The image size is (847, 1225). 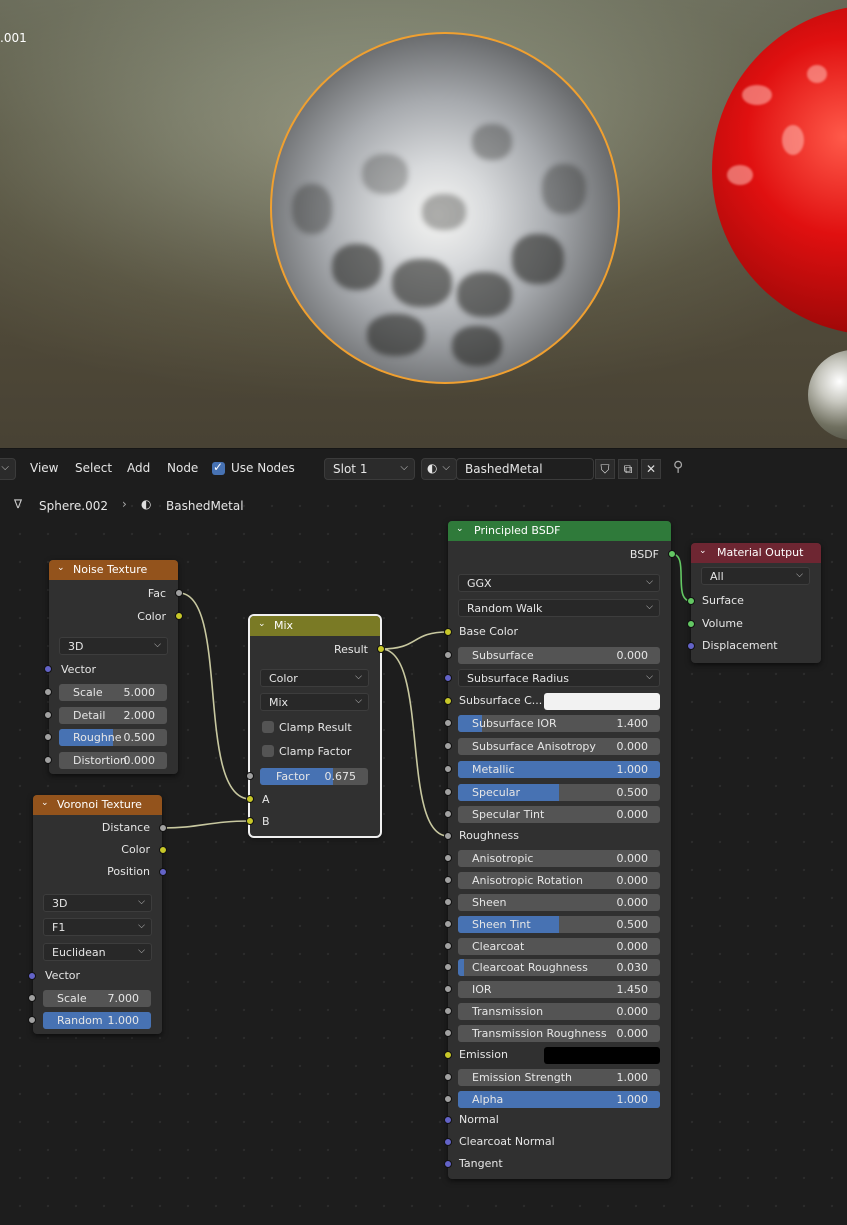 I want to click on clamp-factor-checkbox, so click(x=268, y=751).